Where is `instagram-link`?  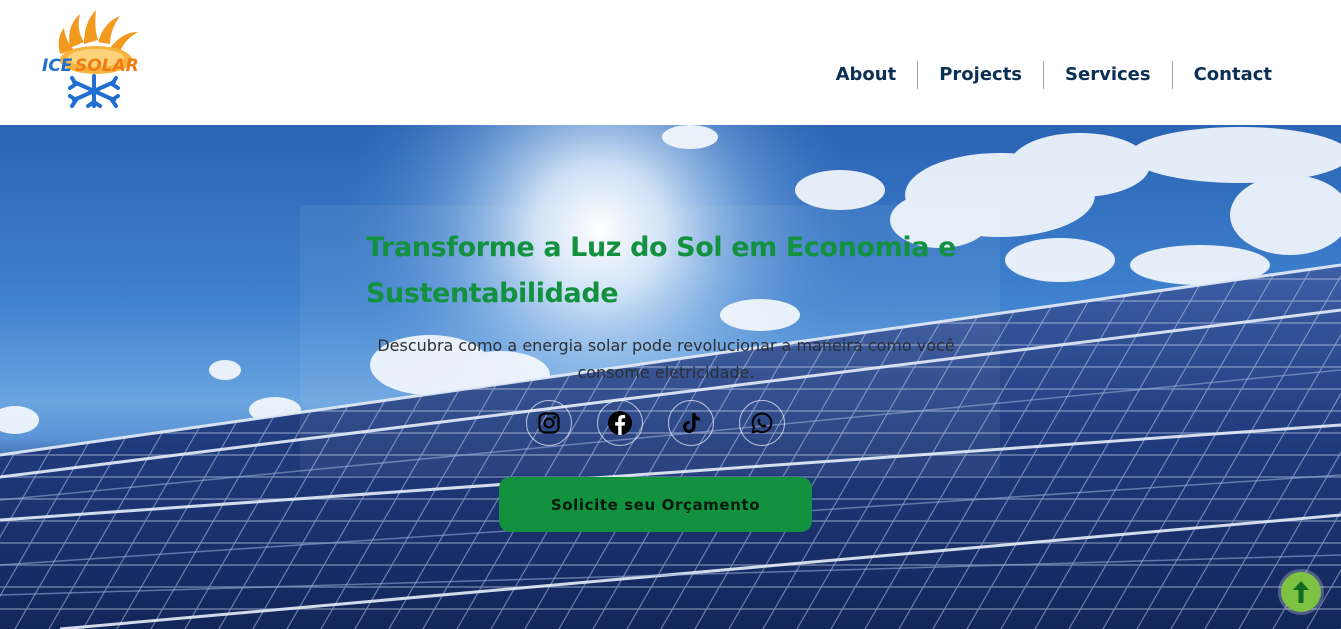
instagram-link is located at coordinates (549, 423).